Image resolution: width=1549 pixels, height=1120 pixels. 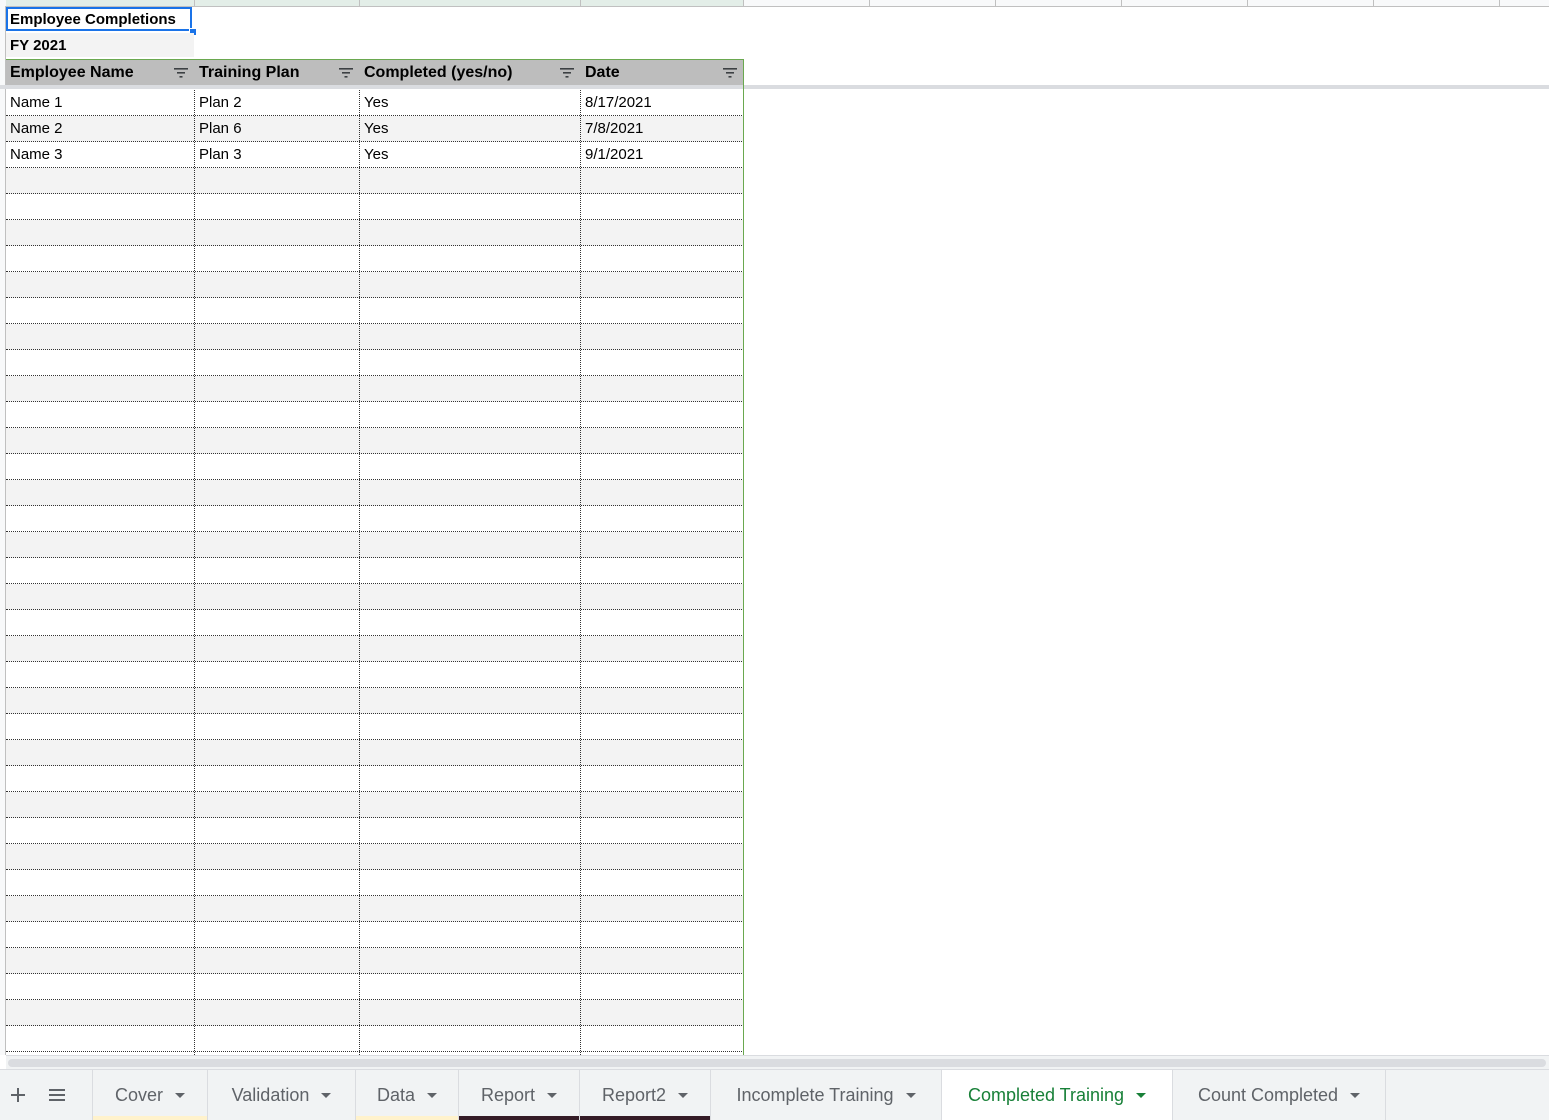 I want to click on table-cell: 9/1/2021, so click(x=662, y=154).